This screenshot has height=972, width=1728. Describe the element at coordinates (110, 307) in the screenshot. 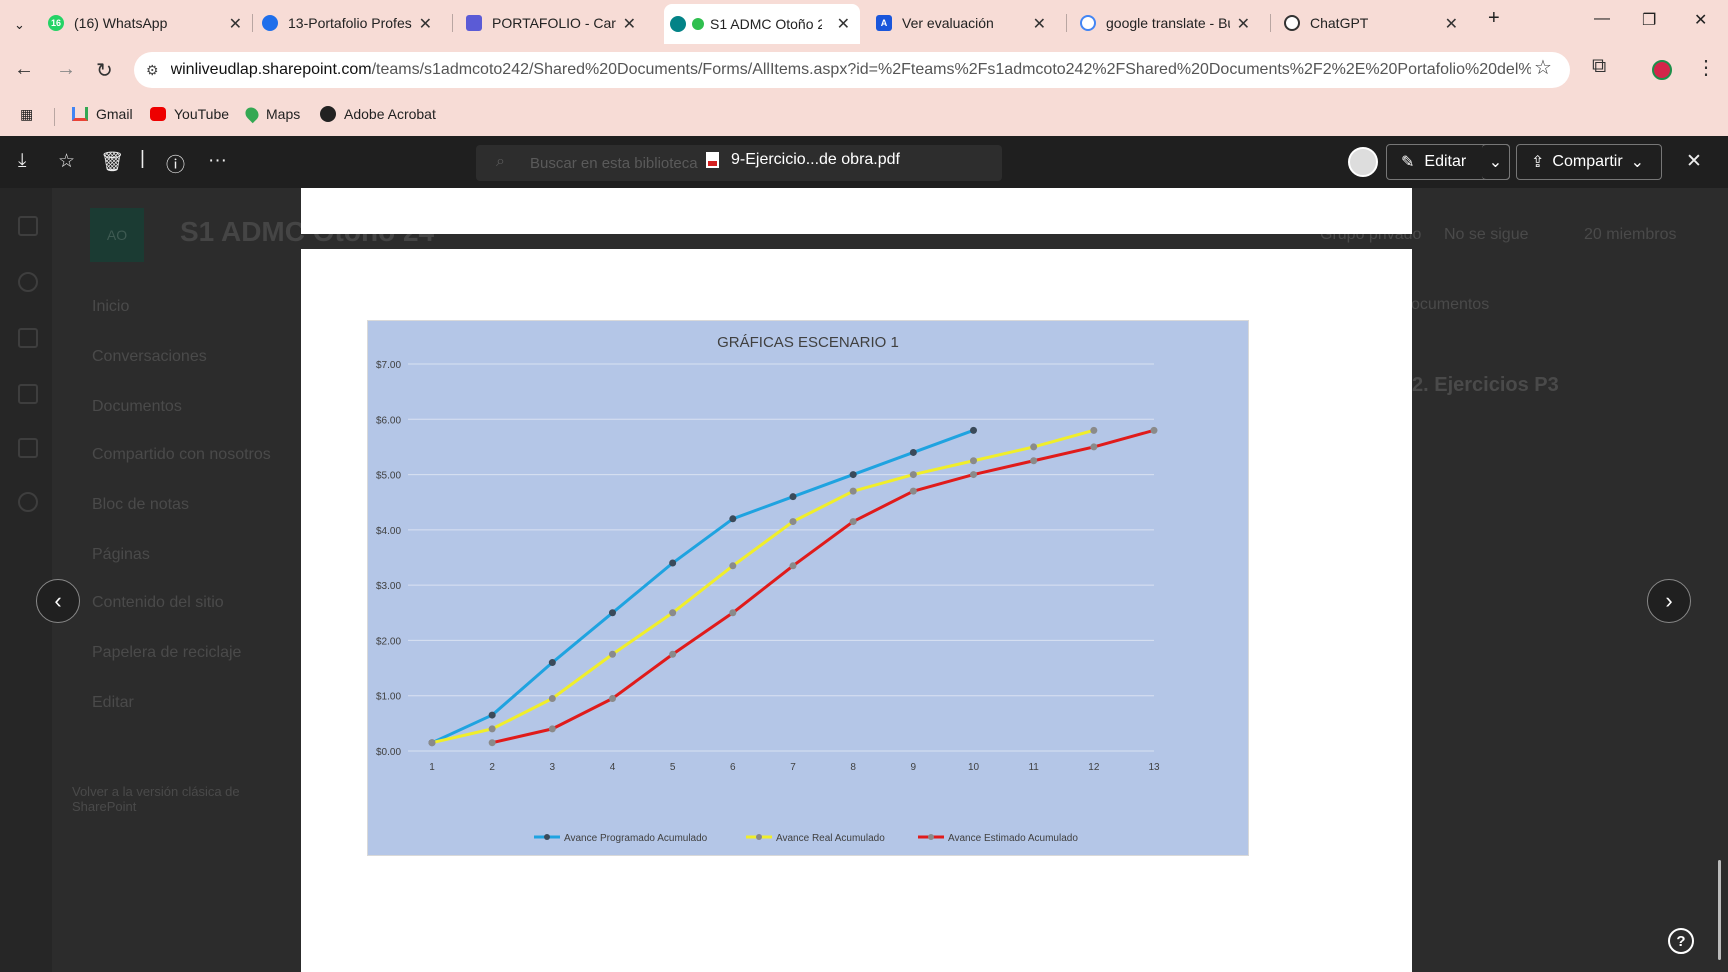

I see `nav-item: Inicio` at that location.